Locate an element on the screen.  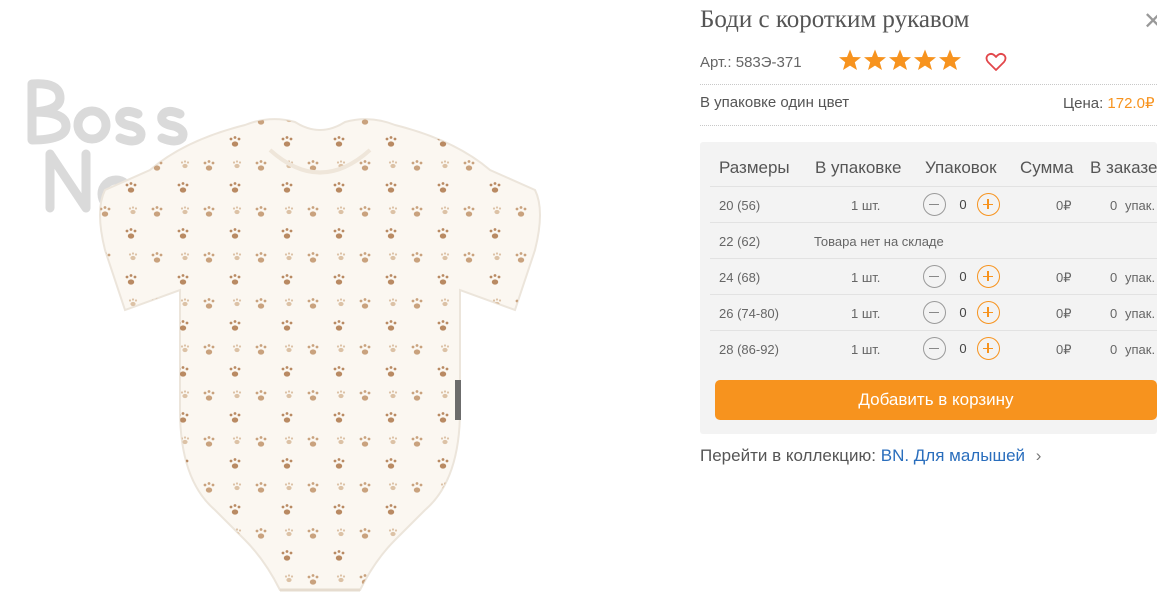
table-row: 26 (74-80) 1 шт. 0 0₽ 0 упак. is located at coordinates (933, 312).